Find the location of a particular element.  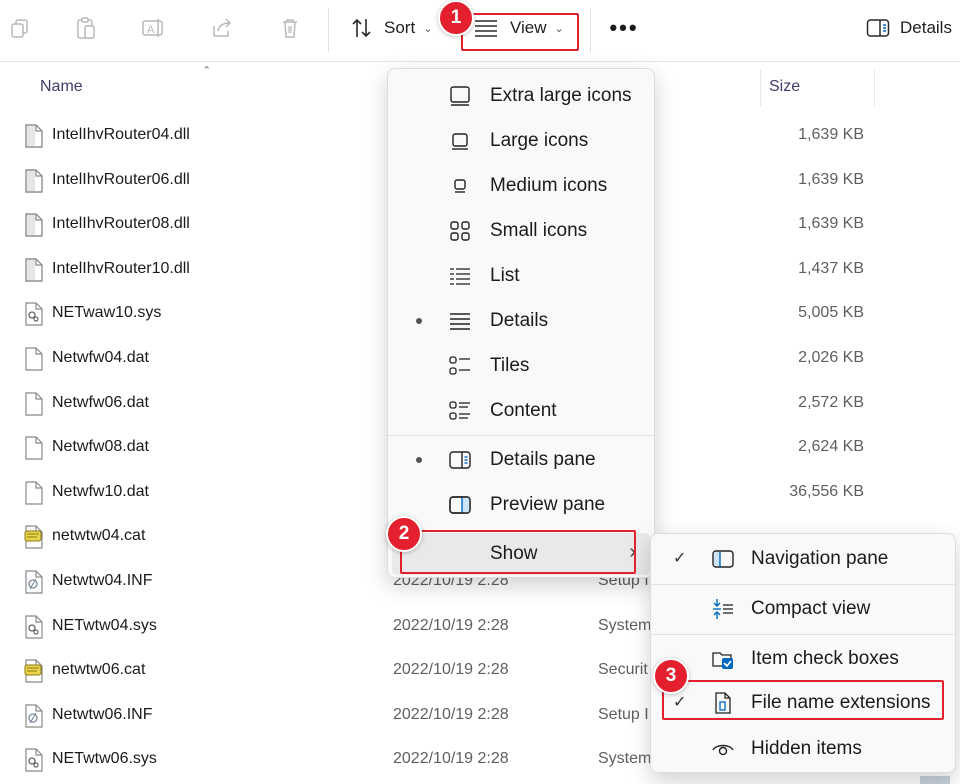

menu-item-medium-icons: Medium icons is located at coordinates (521, 186).